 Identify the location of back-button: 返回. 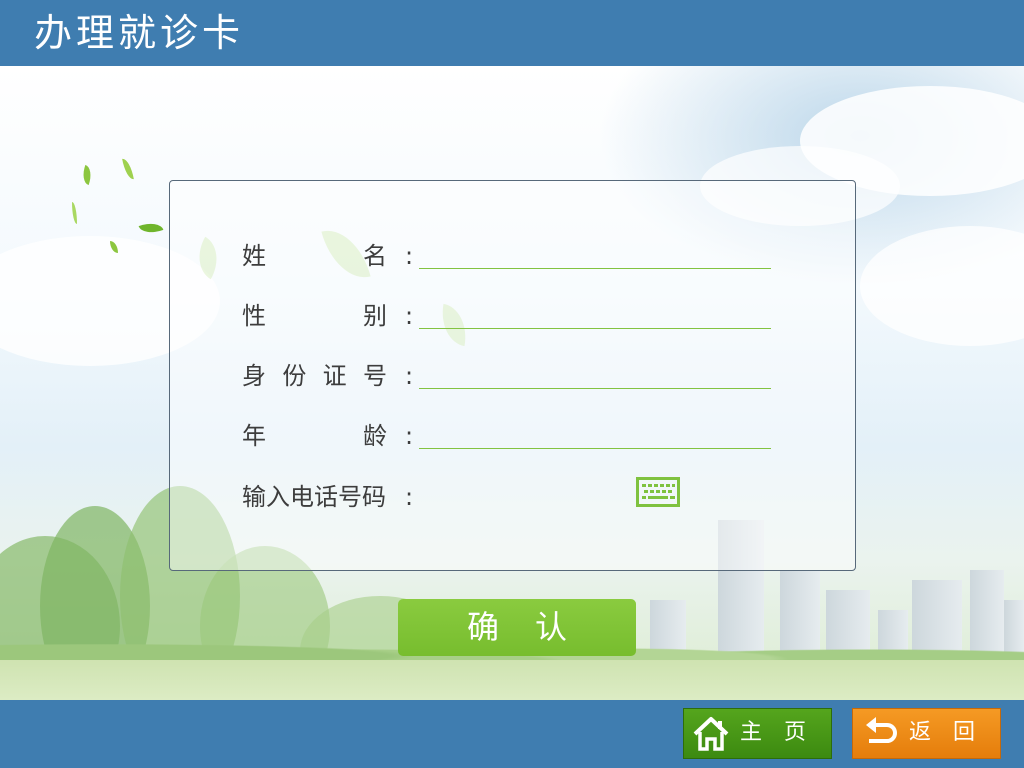
(926, 733).